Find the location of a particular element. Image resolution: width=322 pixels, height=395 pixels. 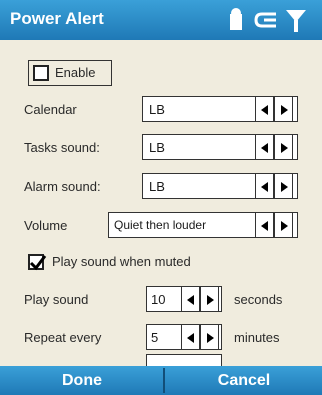

volume-picker: Quiet then louder is located at coordinates (203, 225).